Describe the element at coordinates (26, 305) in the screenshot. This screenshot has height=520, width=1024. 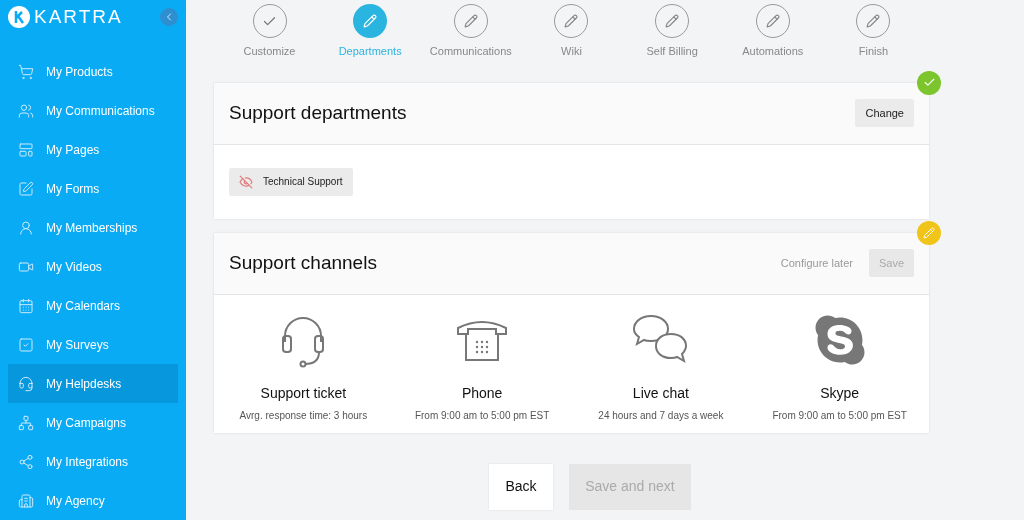
I see `calendar-icon` at that location.